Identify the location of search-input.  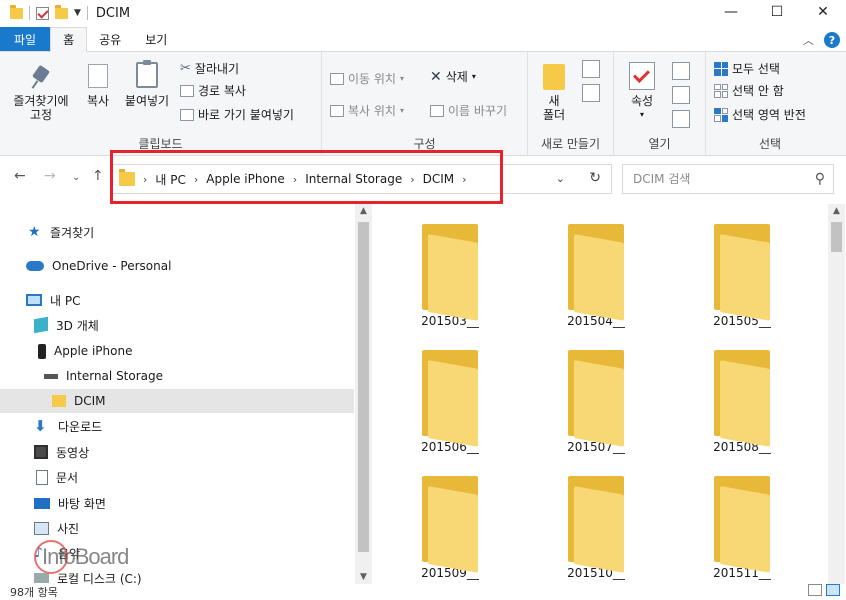
(718, 179).